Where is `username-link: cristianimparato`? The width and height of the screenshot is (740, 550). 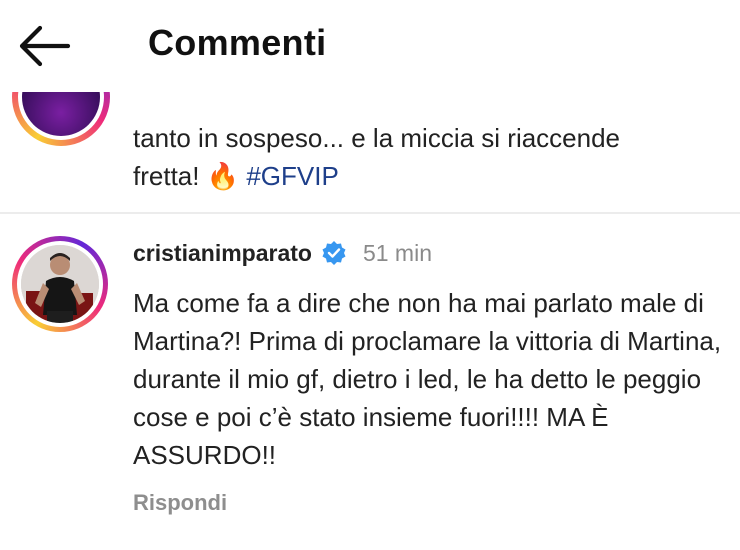 username-link: cristianimparato is located at coordinates (222, 253).